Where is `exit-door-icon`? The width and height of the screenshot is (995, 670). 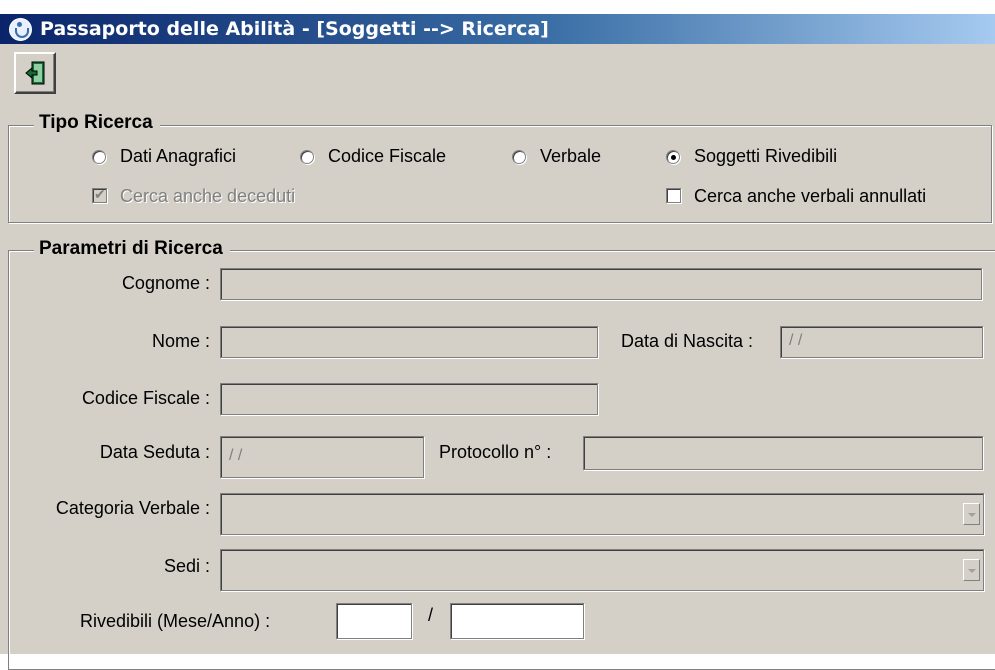 exit-door-icon is located at coordinates (35, 73).